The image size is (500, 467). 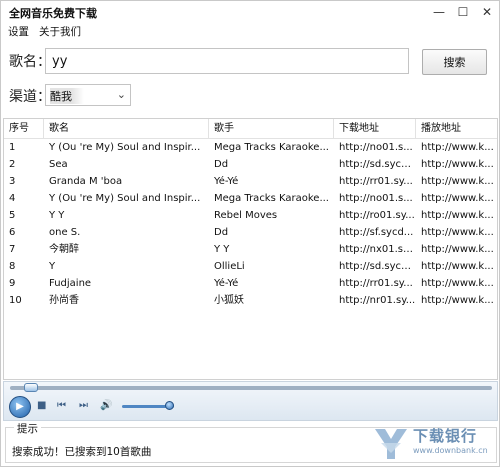 I want to click on cell-artist: 小狐妖, so click(x=229, y=300).